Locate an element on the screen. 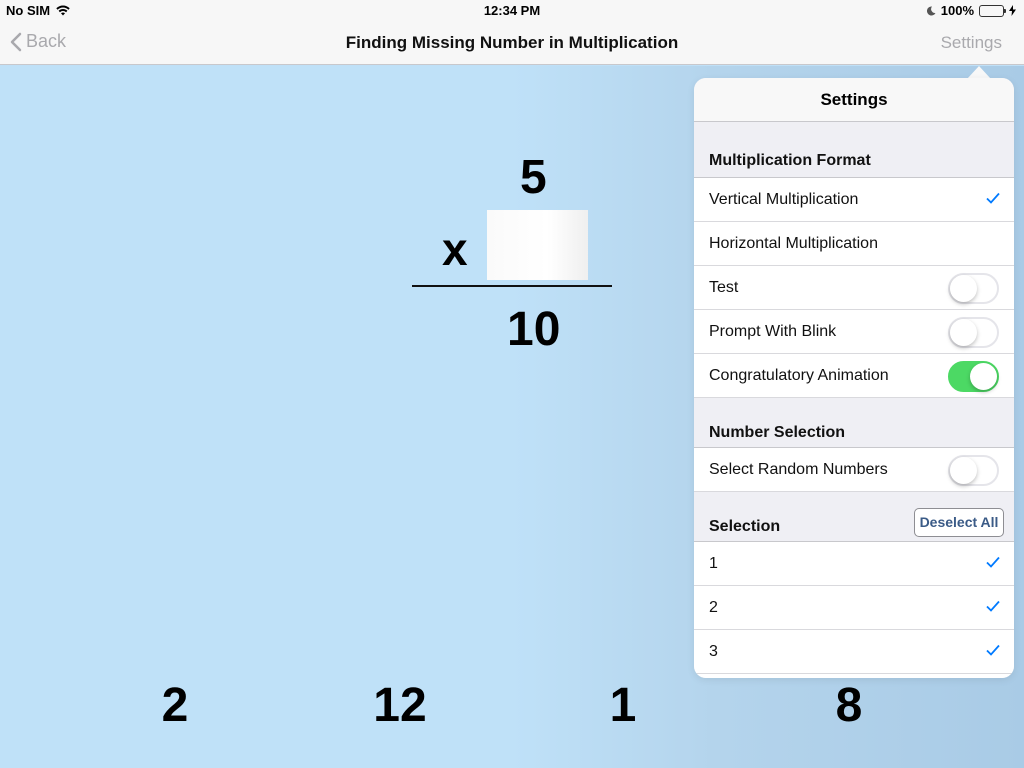 The width and height of the screenshot is (1024, 768). option-vertical-multiplication: Vertical Multiplication is located at coordinates (854, 200).